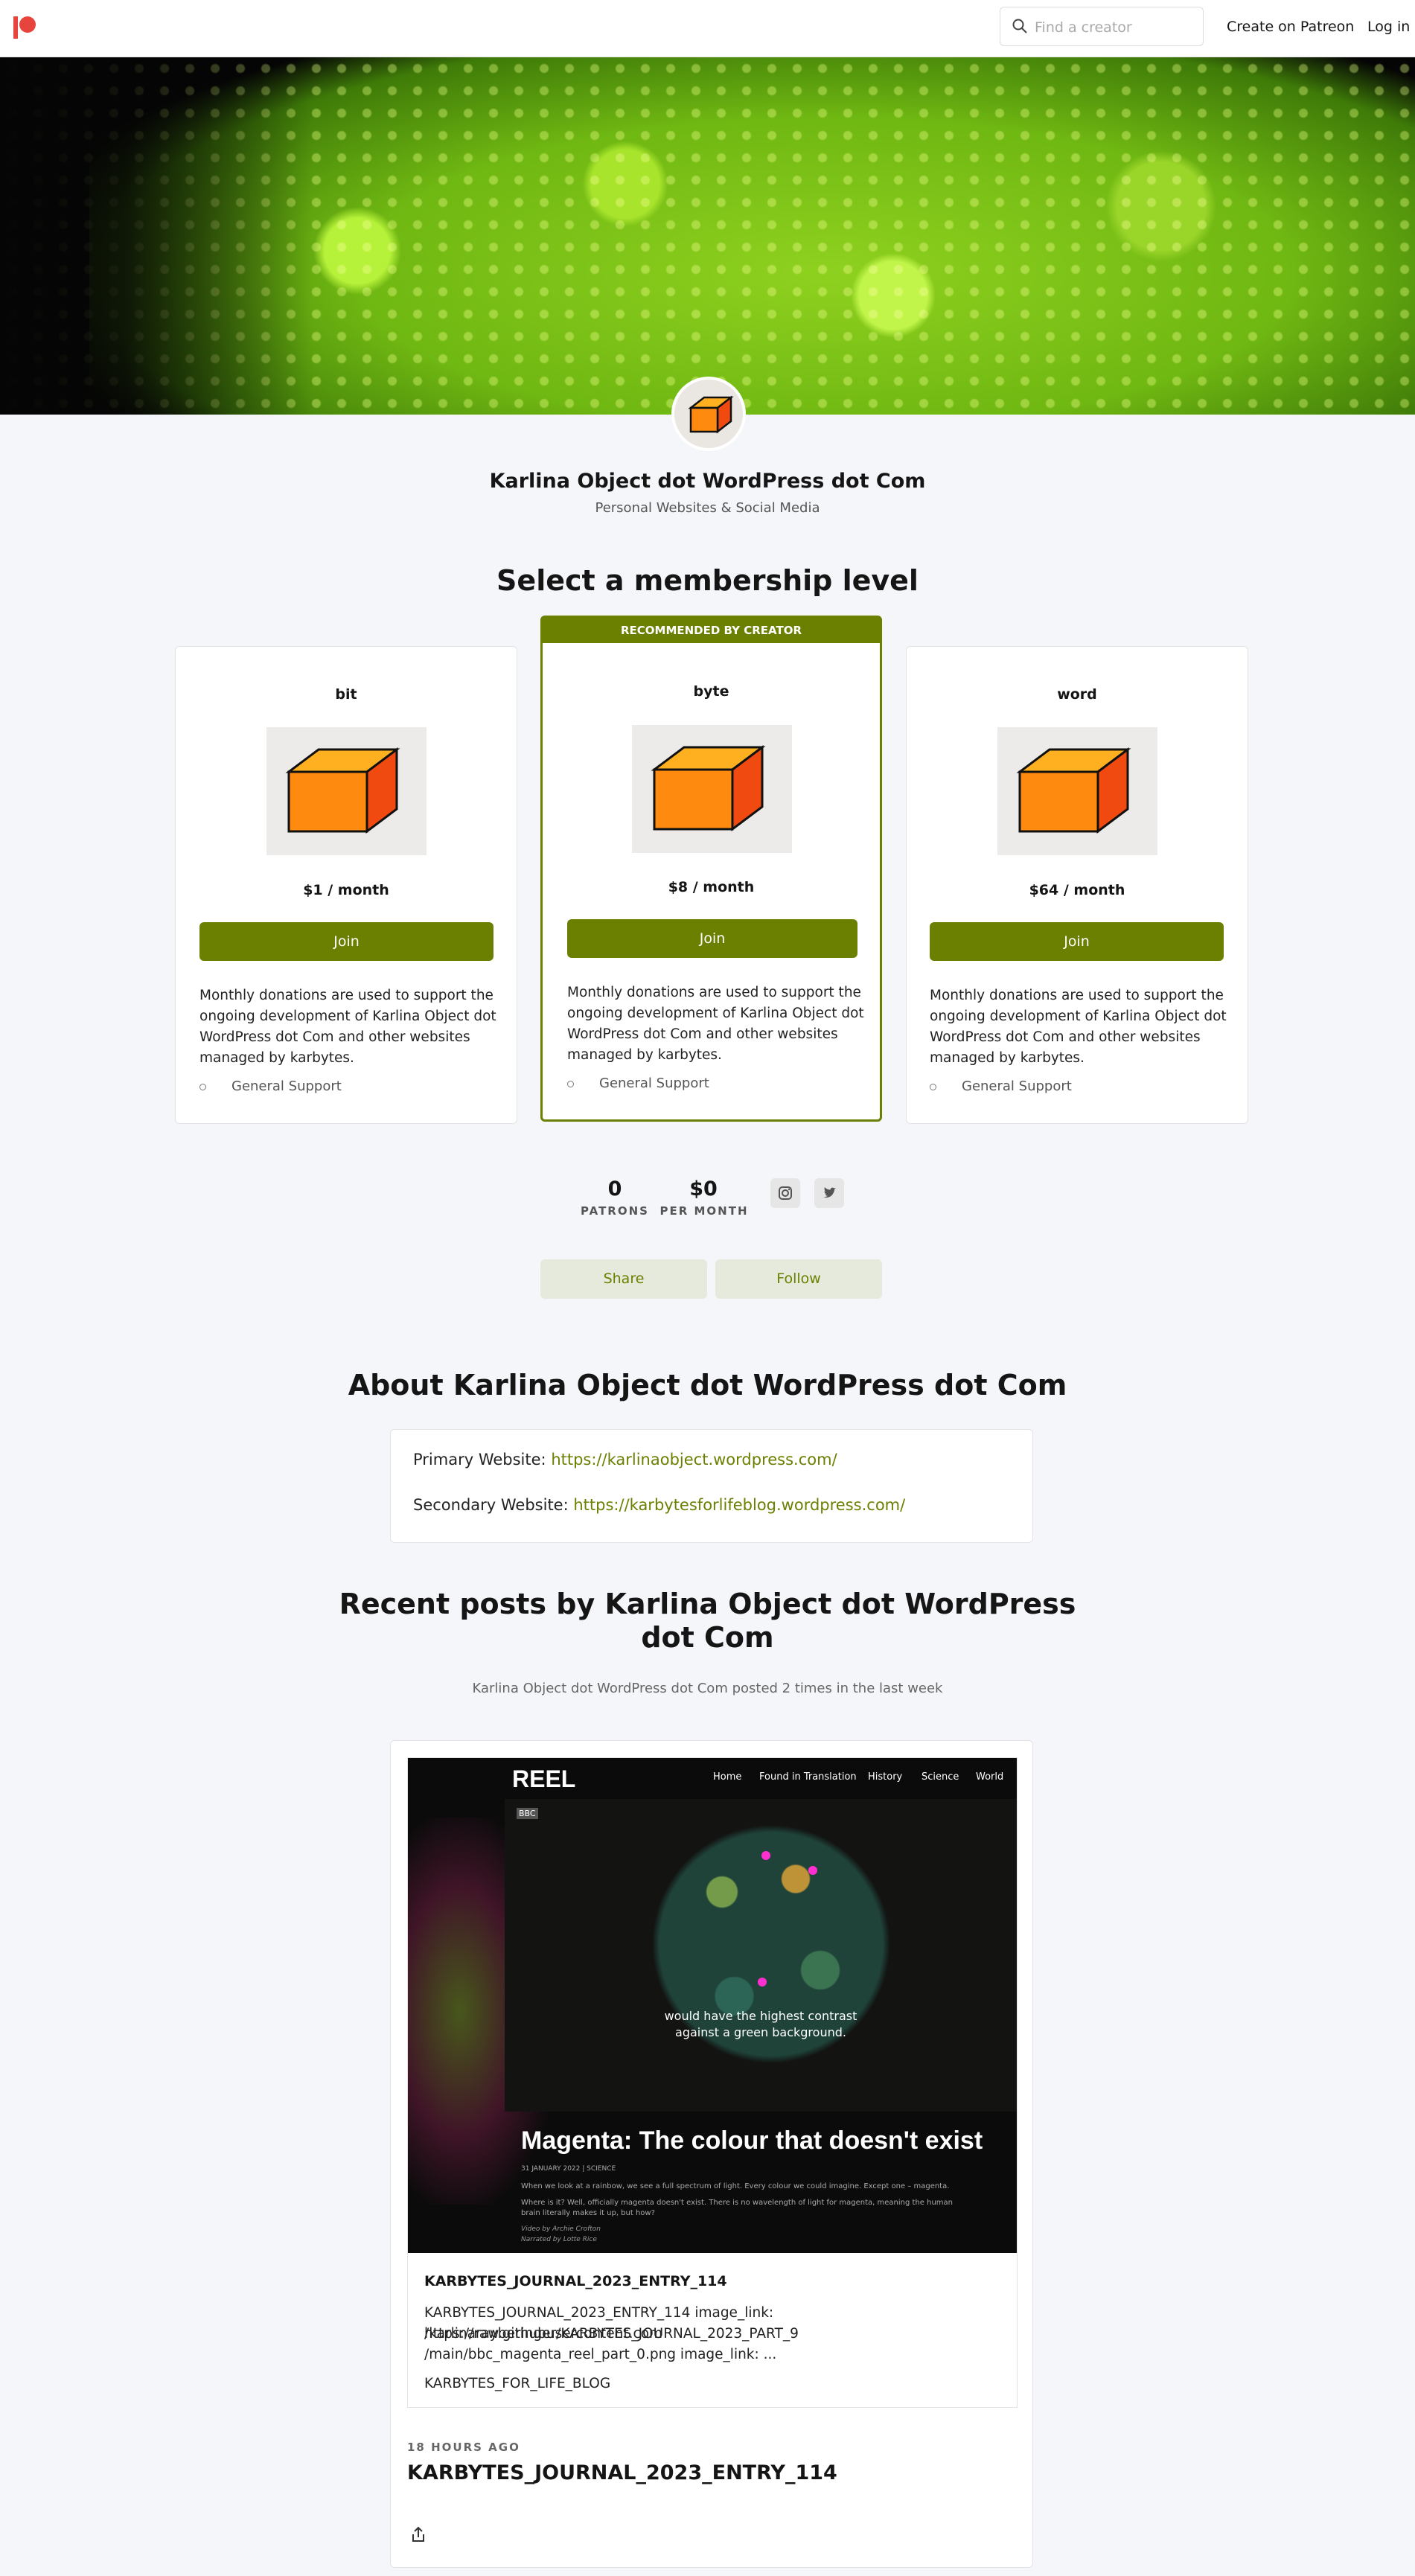  Describe the element at coordinates (711, 630) in the screenshot. I see `recommended-badge: RECOMMENDED BY CREATOR` at that location.